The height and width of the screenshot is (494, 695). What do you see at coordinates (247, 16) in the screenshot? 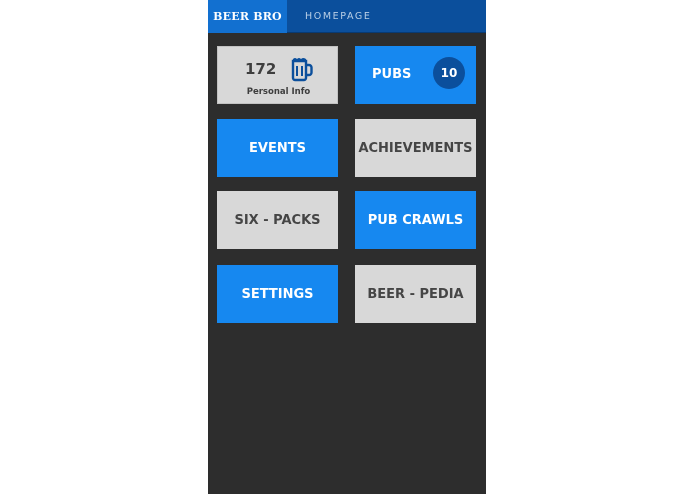
I see `brand-logo: BEER BRO` at bounding box center [247, 16].